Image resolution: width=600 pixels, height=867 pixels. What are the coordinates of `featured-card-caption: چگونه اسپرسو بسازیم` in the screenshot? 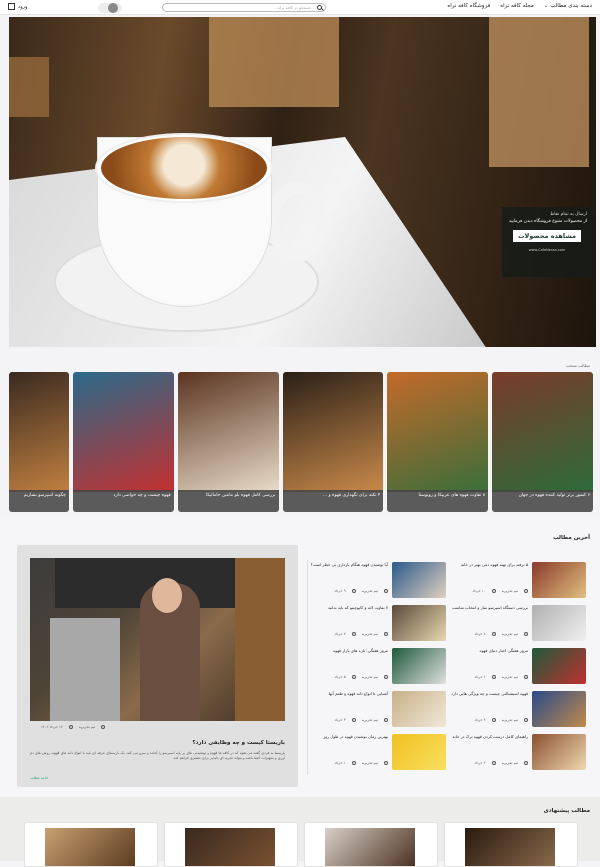 It's located at (38, 501).